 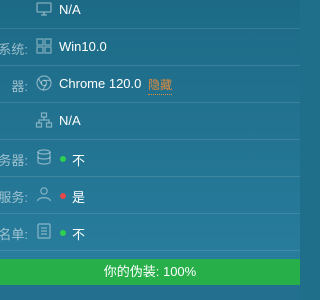 I want to click on row-value: 是, so click(x=79, y=197).